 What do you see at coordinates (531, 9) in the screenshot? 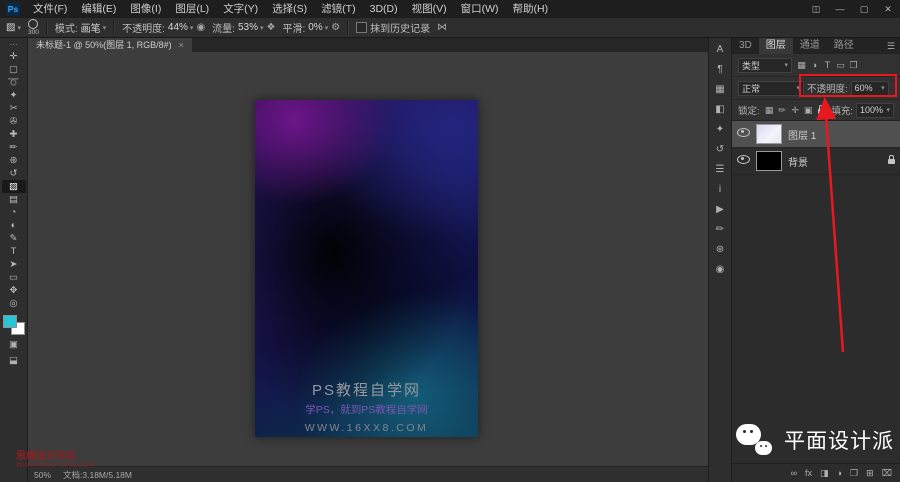
I see `menubar-item-11: 帮助(H)` at bounding box center [531, 9].